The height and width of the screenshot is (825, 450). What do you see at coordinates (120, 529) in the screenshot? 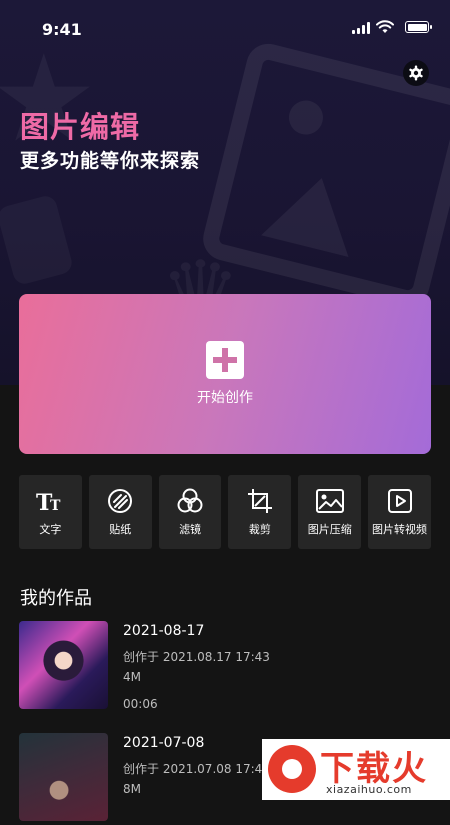
I see `tool-label: 贴纸` at bounding box center [120, 529].